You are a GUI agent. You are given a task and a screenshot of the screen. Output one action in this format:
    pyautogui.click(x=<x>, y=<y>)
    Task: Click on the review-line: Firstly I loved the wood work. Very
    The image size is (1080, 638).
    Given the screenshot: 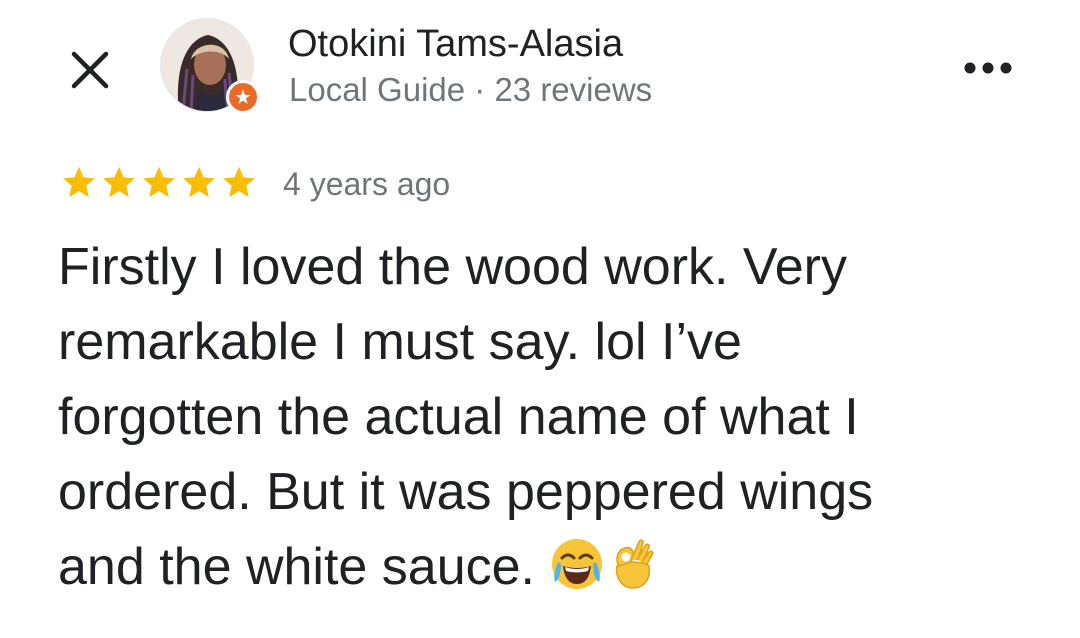 What is the action you would take?
    pyautogui.click(x=452, y=267)
    